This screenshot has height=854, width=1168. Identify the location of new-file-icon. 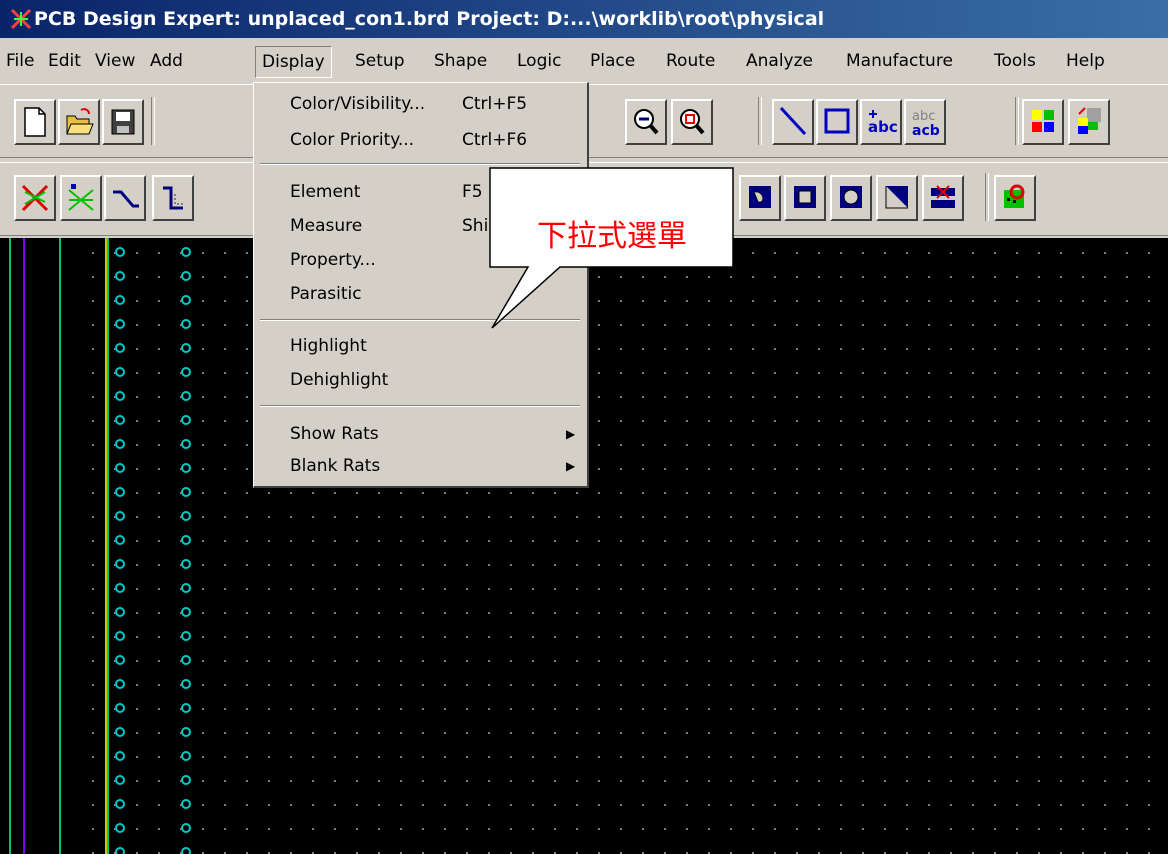
(35, 122).